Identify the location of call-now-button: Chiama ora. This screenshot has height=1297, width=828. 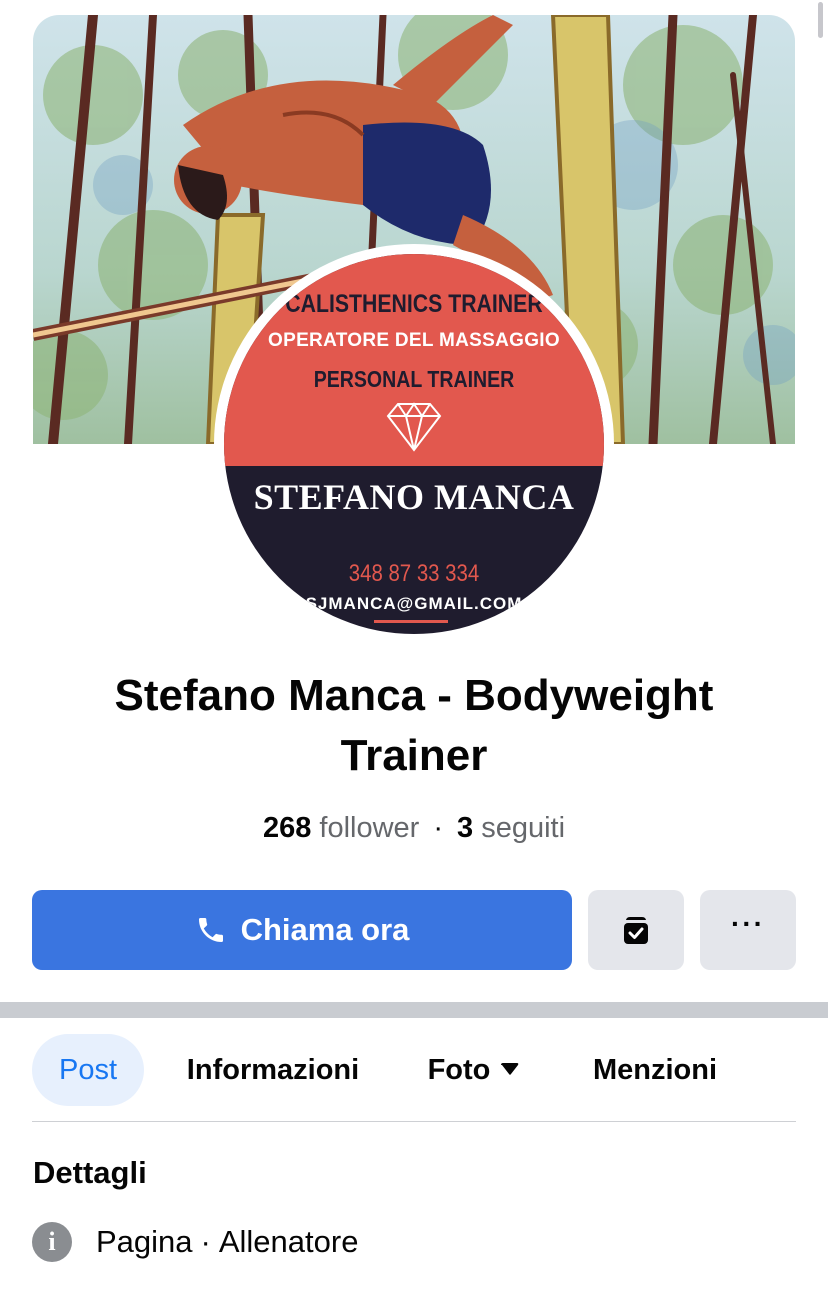
(302, 930).